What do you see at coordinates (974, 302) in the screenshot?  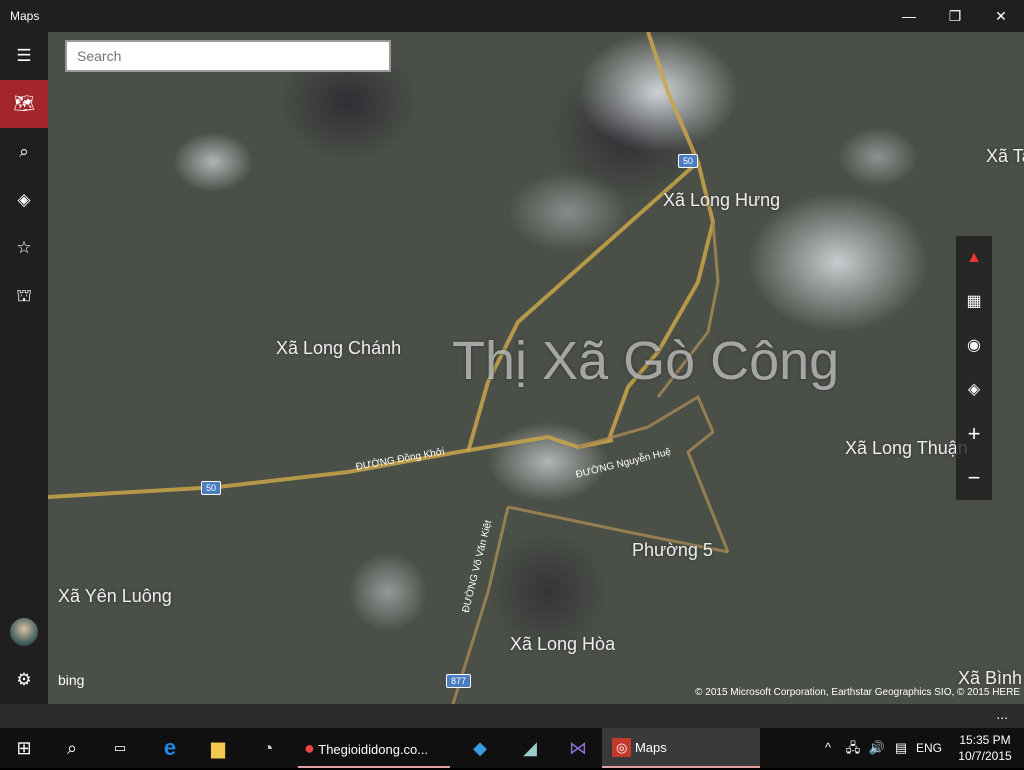 I see `tilt-icon: ▦` at bounding box center [974, 302].